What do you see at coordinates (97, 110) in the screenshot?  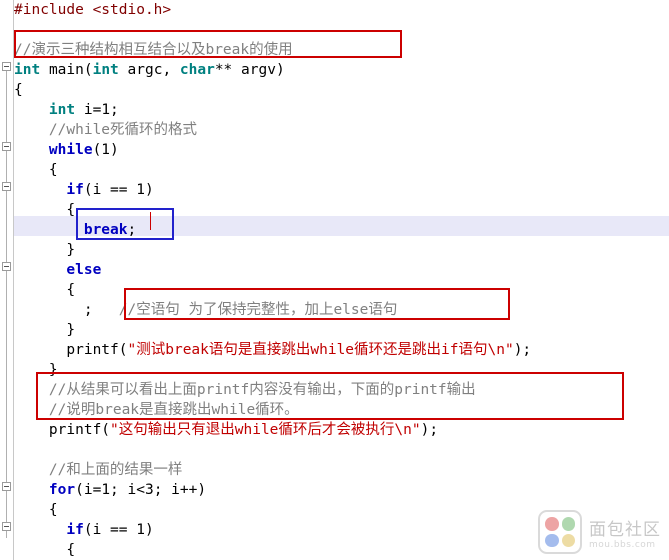 I see `code-token: i=1;` at bounding box center [97, 110].